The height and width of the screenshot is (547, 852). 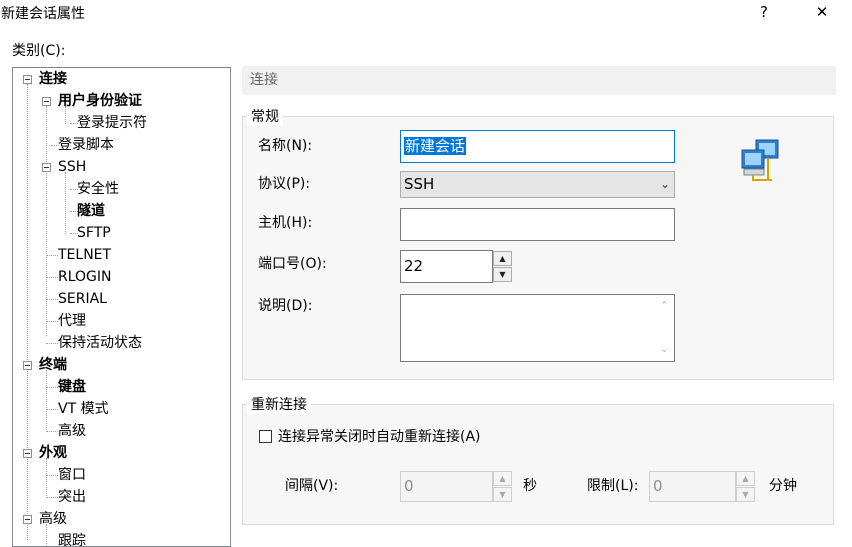 I want to click on tree-item-rlogin: RLOGIN, so click(x=85, y=277).